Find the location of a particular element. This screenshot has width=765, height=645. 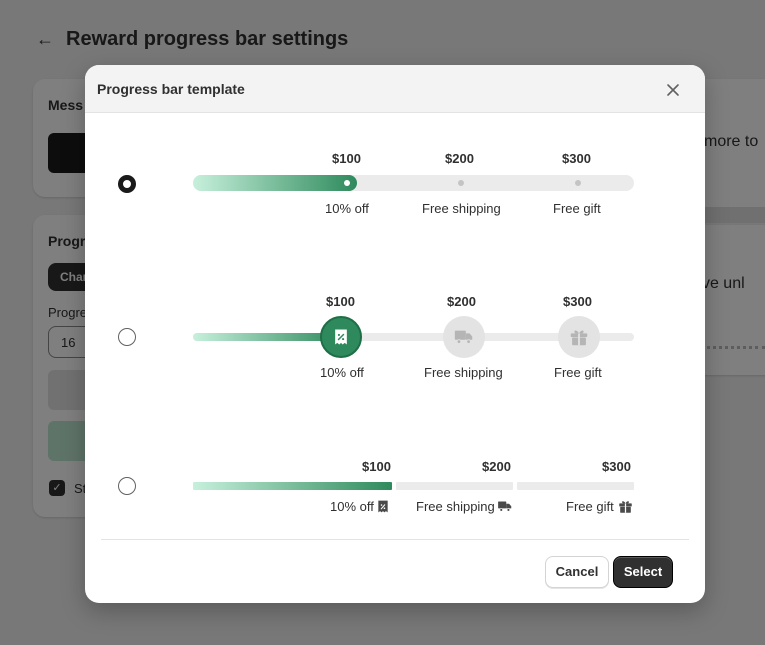

milestone-dot-reached is located at coordinates (347, 183).